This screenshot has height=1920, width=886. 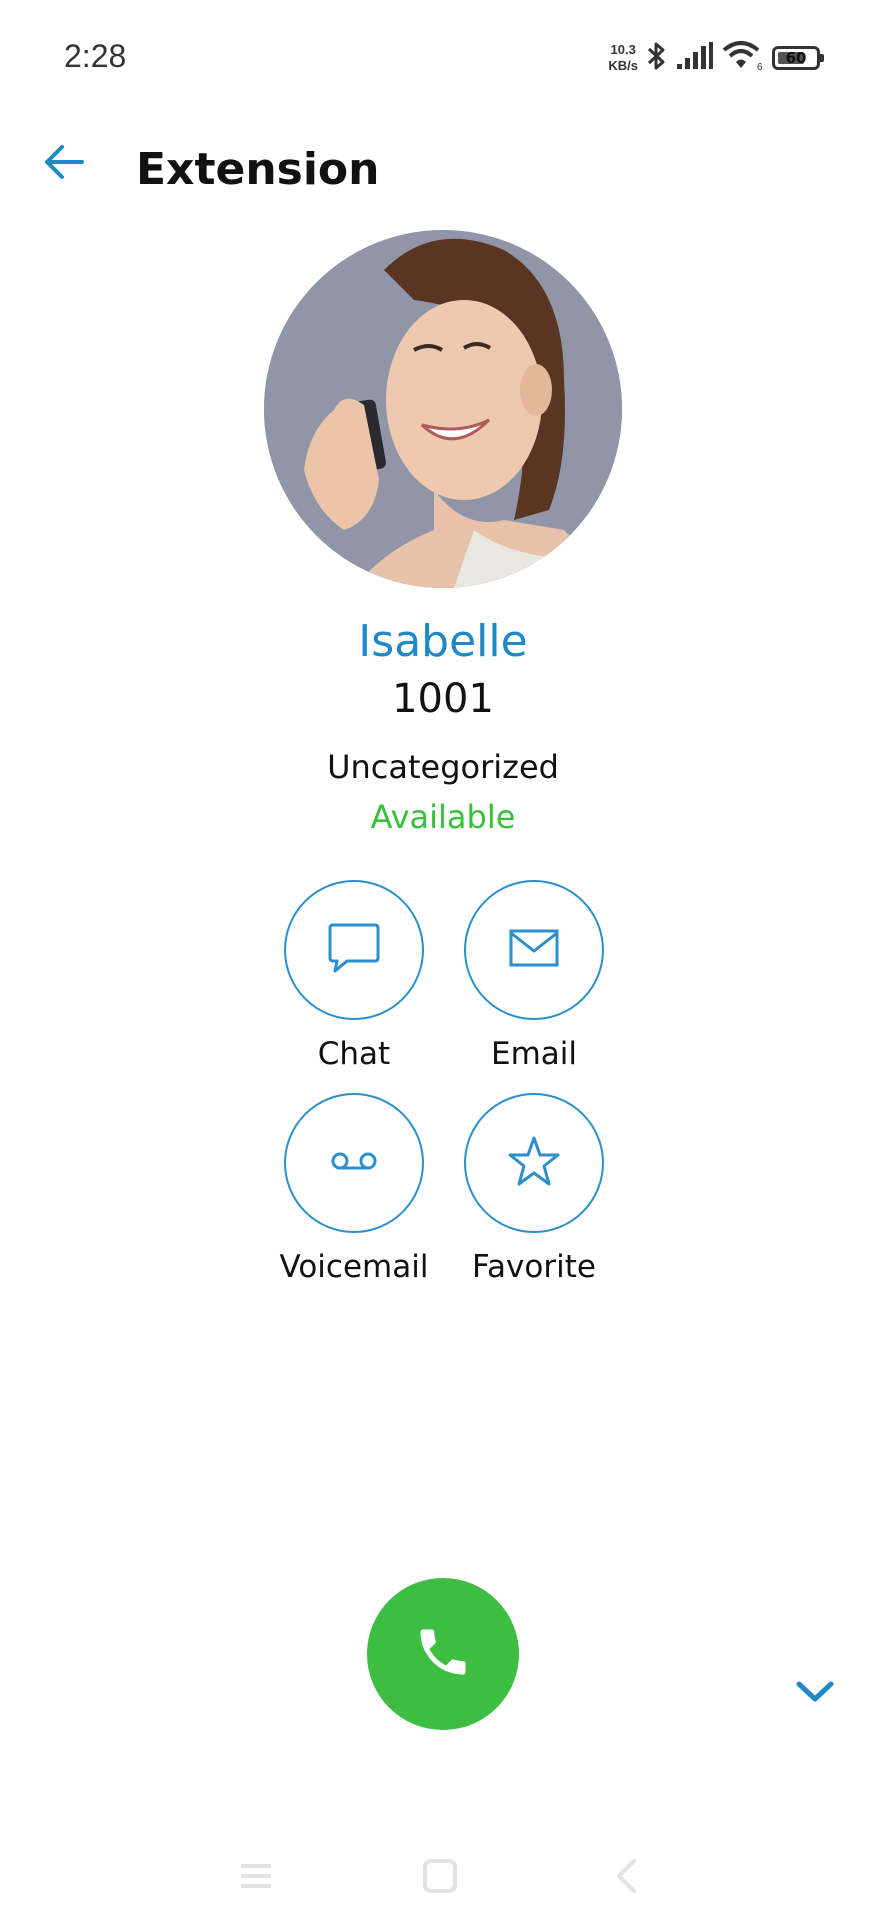 I want to click on wifi-icon: 6, so click(x=743, y=58).